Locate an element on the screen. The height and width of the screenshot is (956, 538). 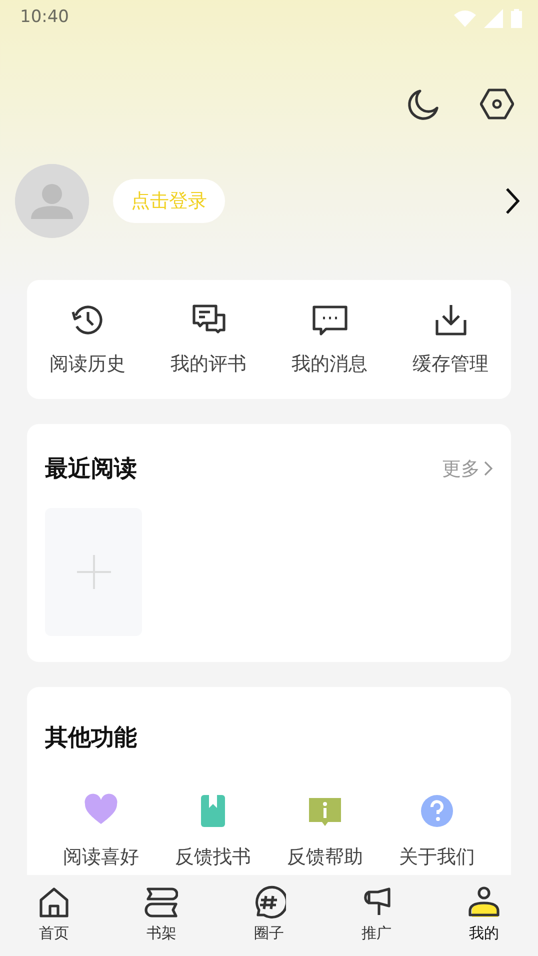
nav-tab: 推广 is located at coordinates (376, 920).